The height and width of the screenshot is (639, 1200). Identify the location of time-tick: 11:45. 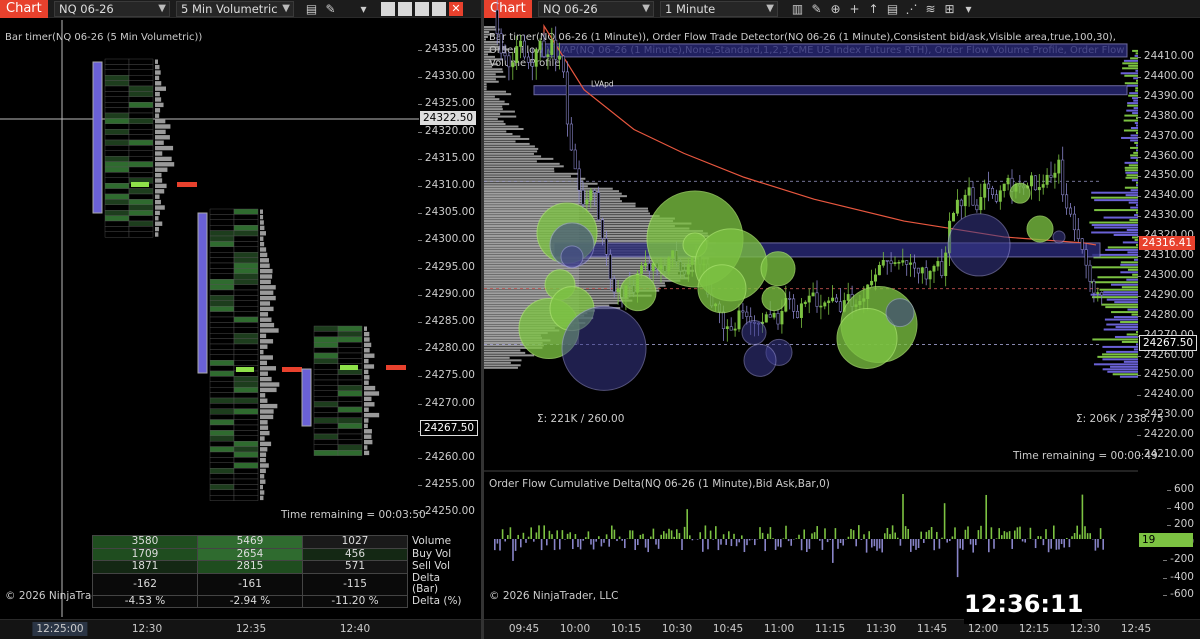
(932, 629).